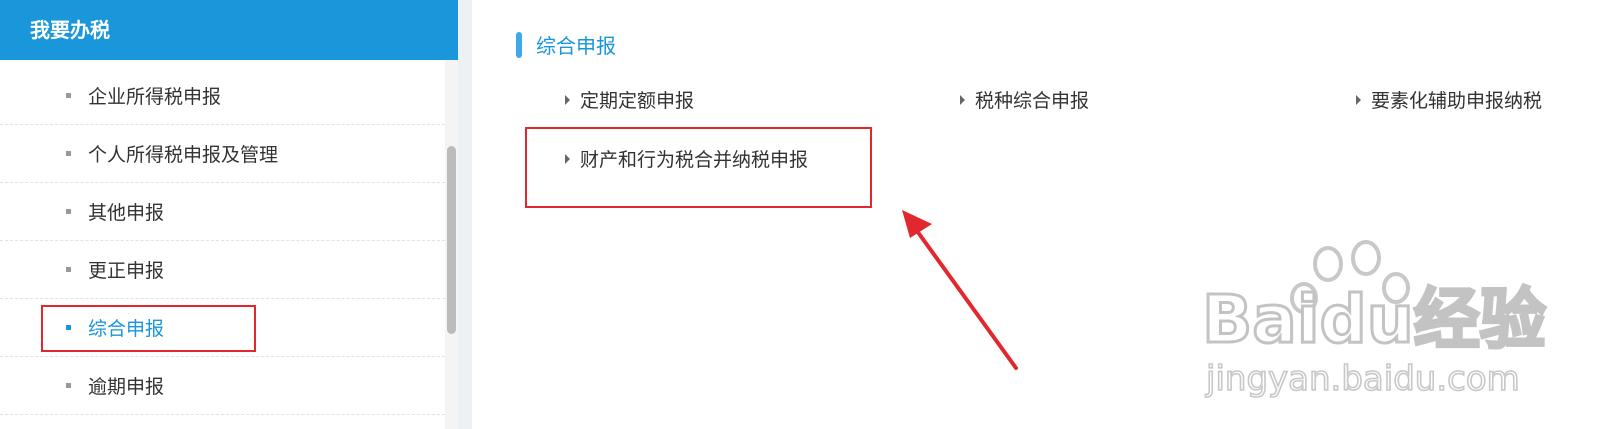 The width and height of the screenshot is (1600, 429). I want to click on baidu-jingyan-watermark: Baidu经验 jingyan.baidu.com, so click(1374, 320).